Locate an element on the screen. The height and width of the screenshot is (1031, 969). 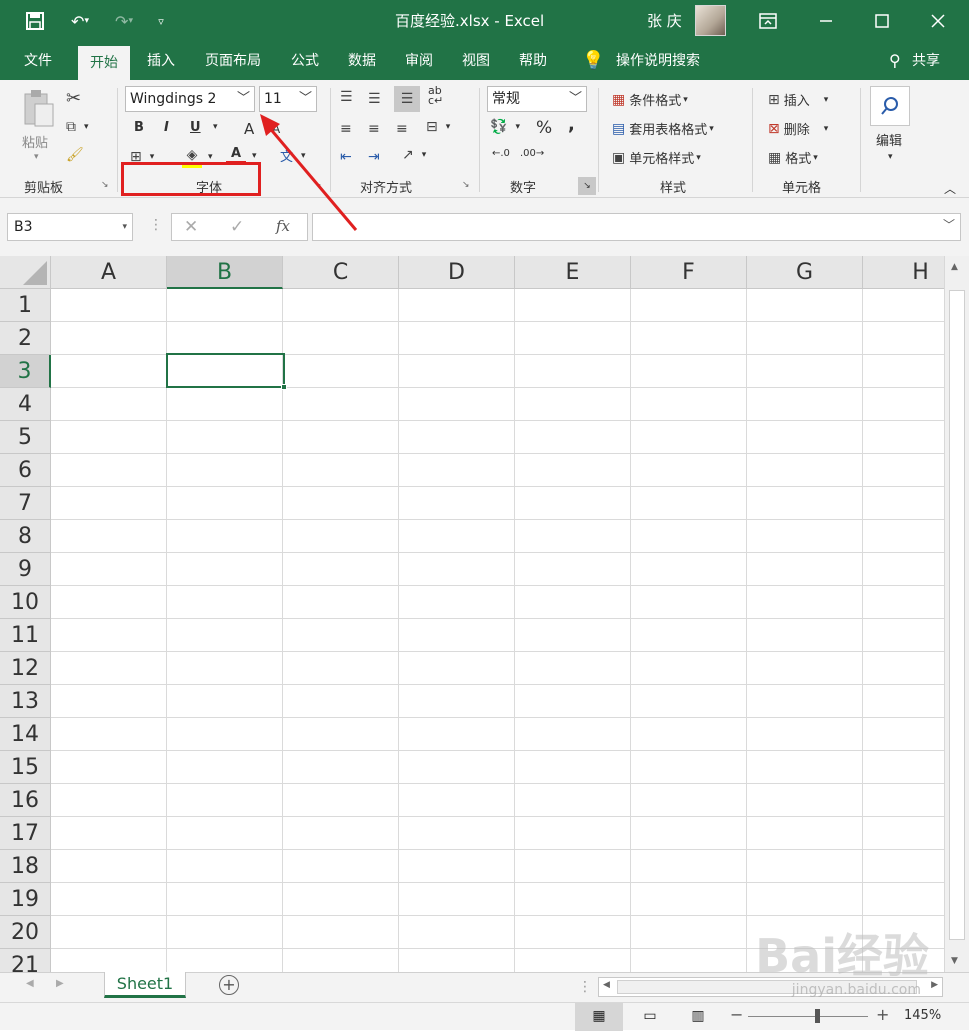
column-header-a: A is located at coordinates (109, 272).